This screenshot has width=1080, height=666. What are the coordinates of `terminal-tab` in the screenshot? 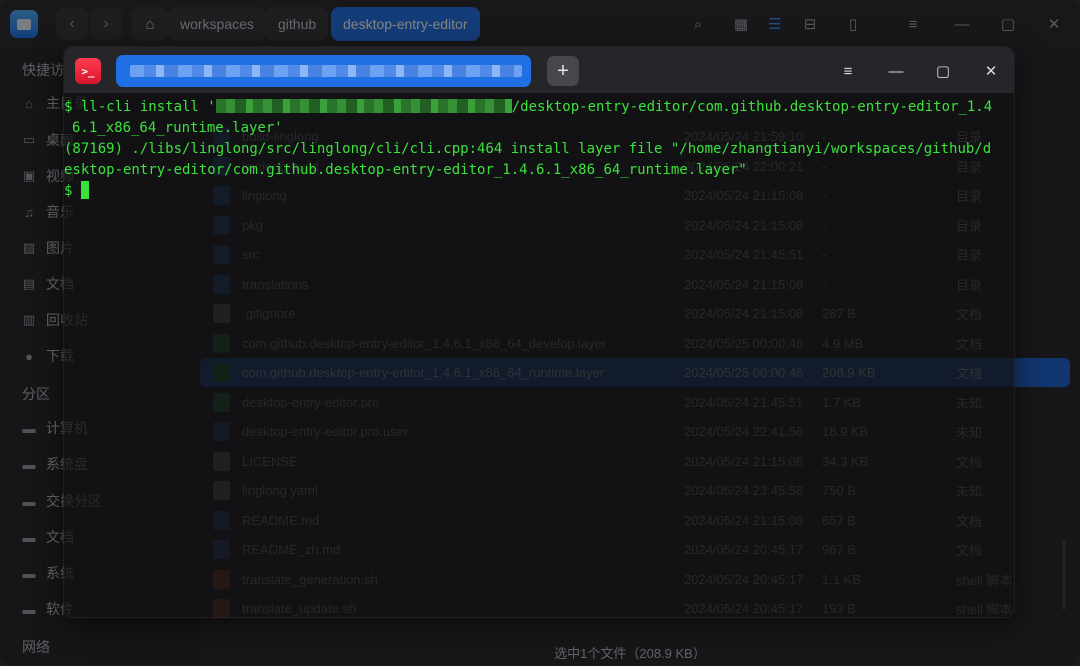 It's located at (323, 71).